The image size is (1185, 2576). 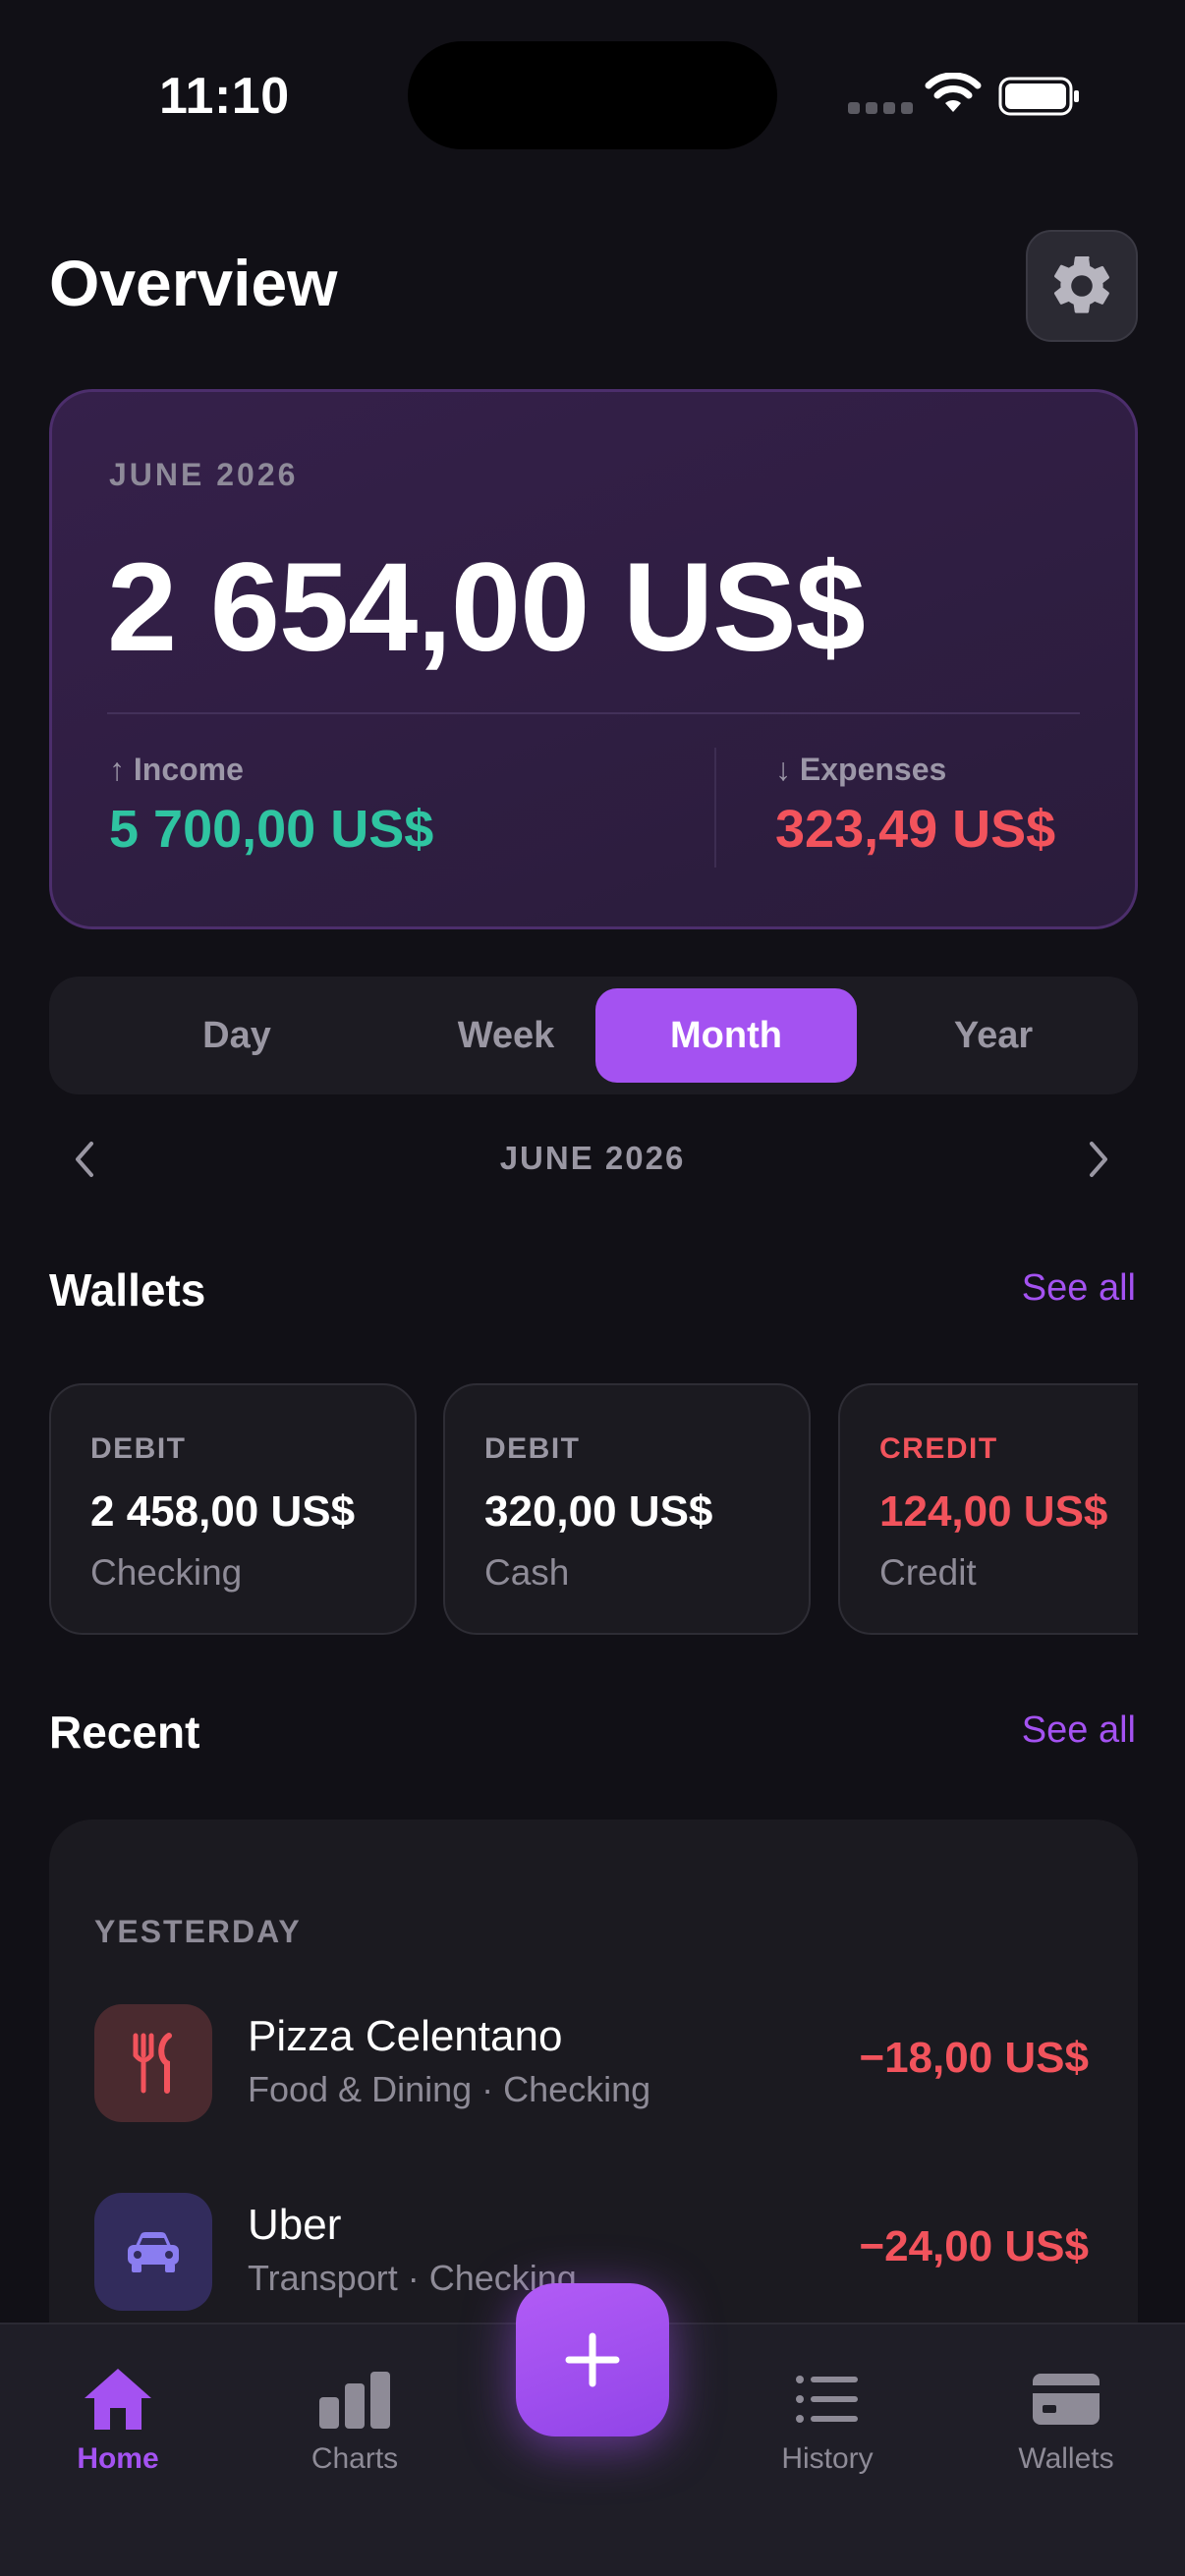 I want to click on transaction-title: Uber, so click(x=295, y=2225).